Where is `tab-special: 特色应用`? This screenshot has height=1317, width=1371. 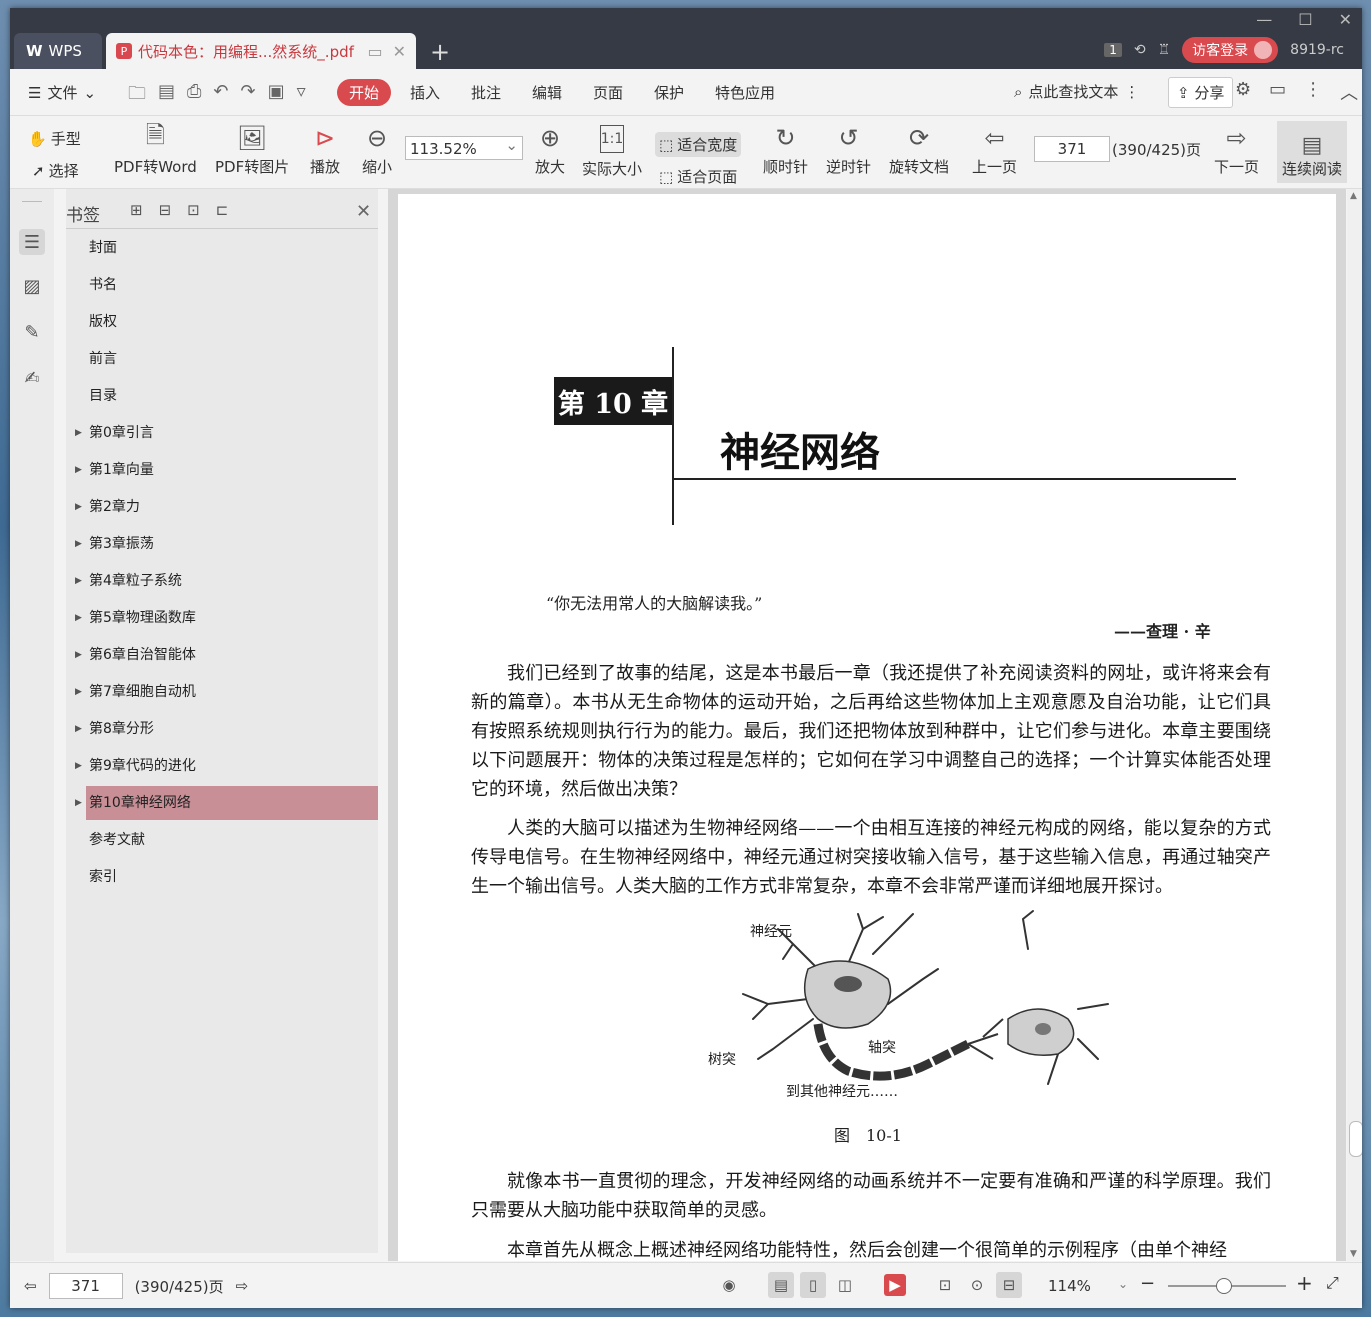
tab-special: 特色应用 is located at coordinates (745, 92).